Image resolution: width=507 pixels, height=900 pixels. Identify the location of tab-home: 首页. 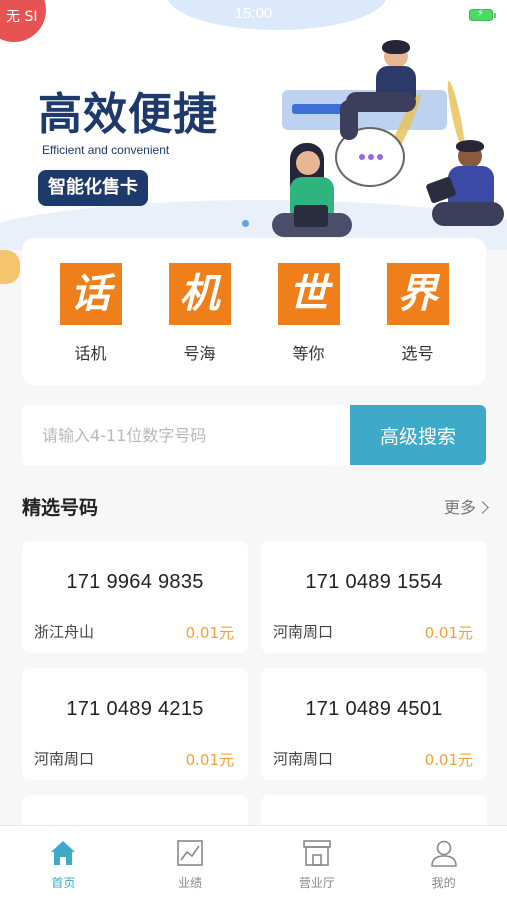
(63, 863).